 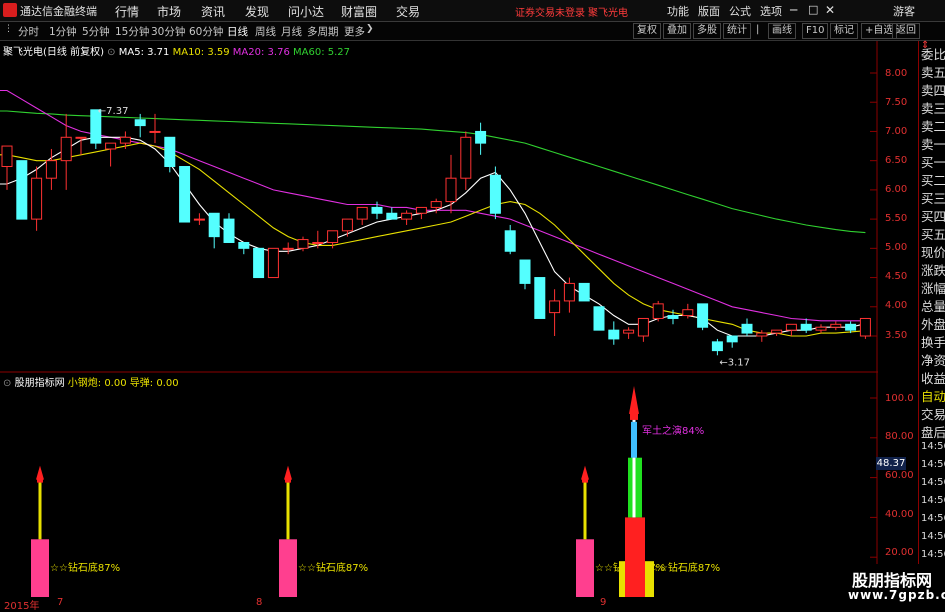 What do you see at coordinates (585, 480) in the screenshot?
I see `signal-3-arrow-base` at bounding box center [585, 480].